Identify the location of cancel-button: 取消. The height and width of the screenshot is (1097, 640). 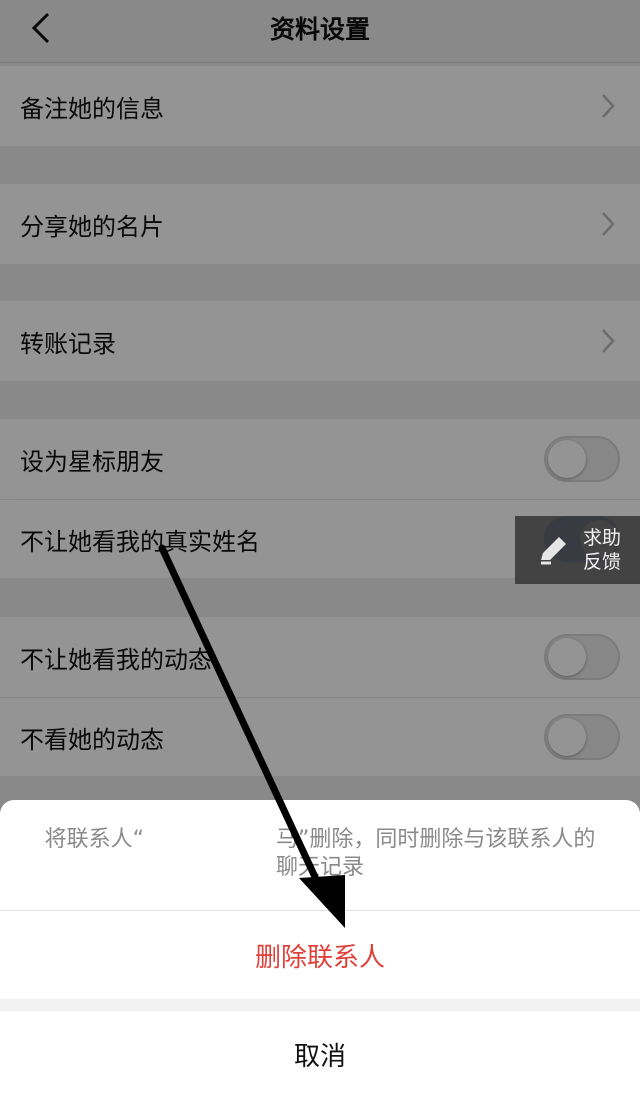
(320, 1054).